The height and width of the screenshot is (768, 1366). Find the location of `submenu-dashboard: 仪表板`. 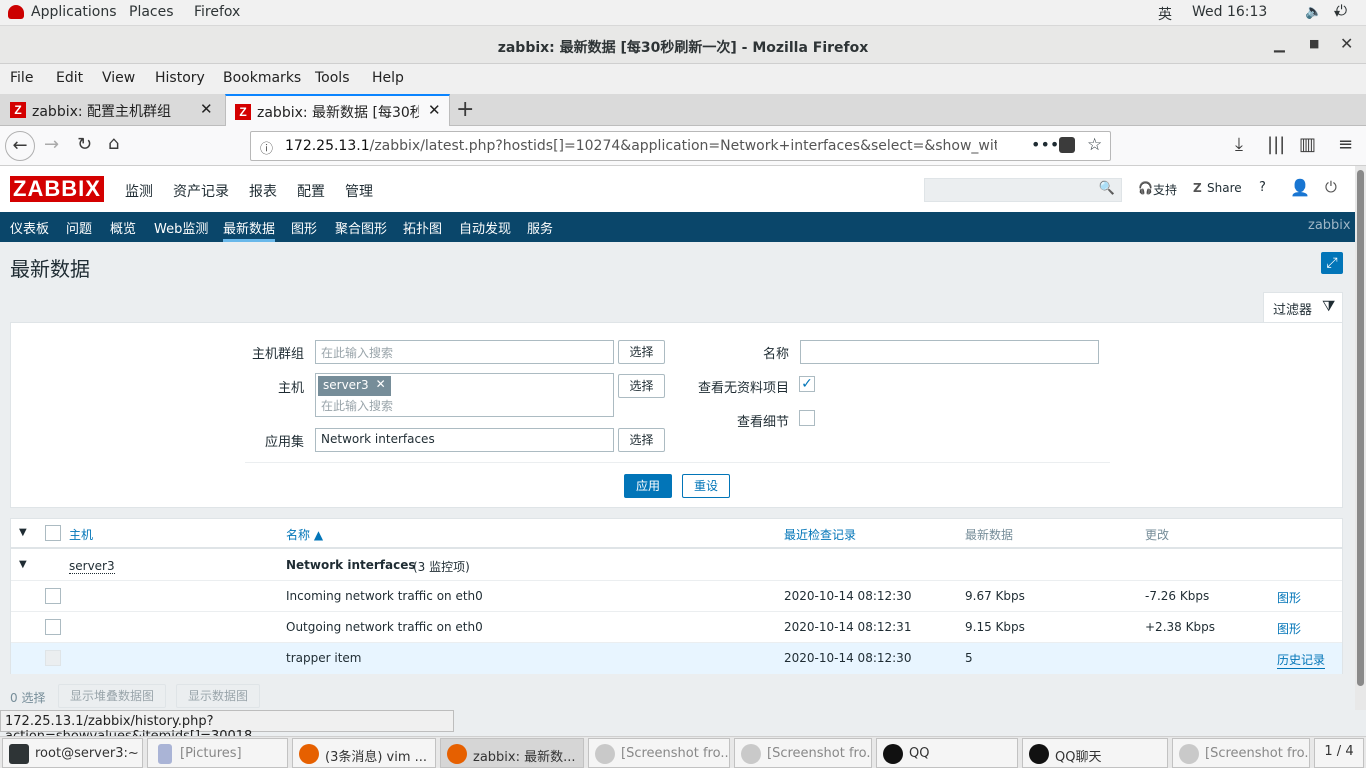

submenu-dashboard: 仪表板 is located at coordinates (29, 227).